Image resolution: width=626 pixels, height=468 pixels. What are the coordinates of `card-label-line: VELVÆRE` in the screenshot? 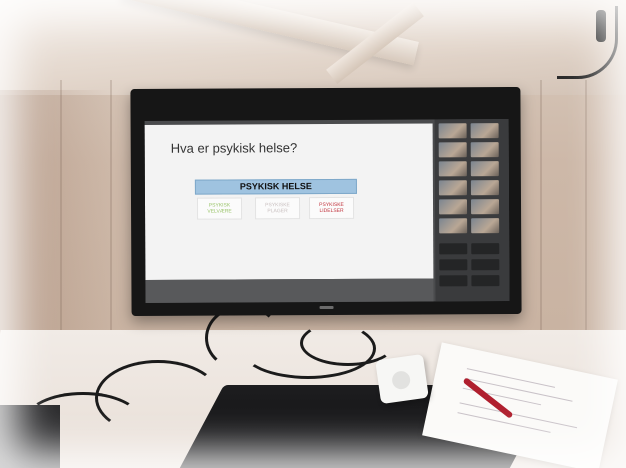 It's located at (219, 211).